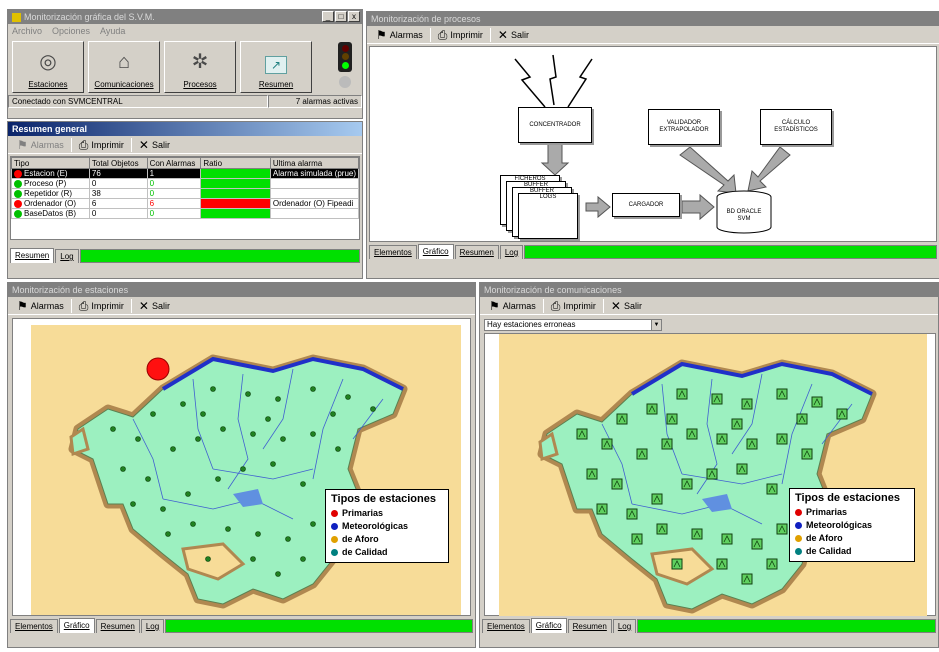 Image resolution: width=939 pixels, height=652 pixels. Describe the element at coordinates (45, 183) in the screenshot. I see `cell-tipo-text: Proceso (P)` at that location.